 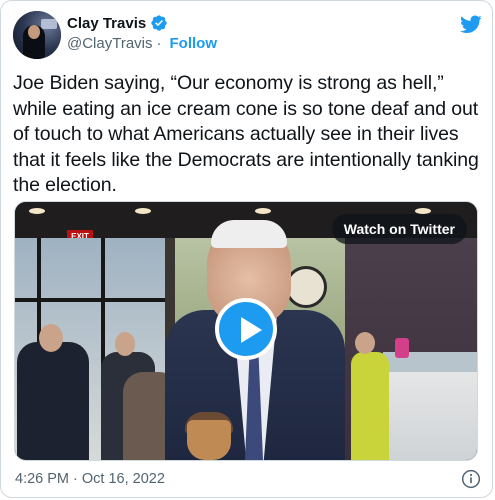 I want to click on watch-on-twitter-button: Watch on Twitter, so click(x=399, y=229).